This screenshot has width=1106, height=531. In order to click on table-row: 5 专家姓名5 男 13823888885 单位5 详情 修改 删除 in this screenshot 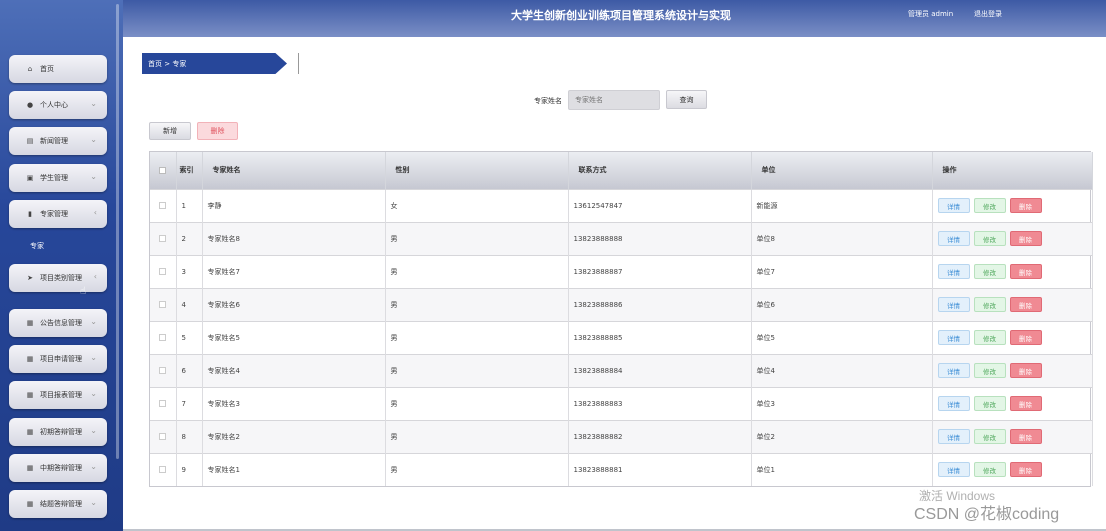, I will do `click(621, 337)`.